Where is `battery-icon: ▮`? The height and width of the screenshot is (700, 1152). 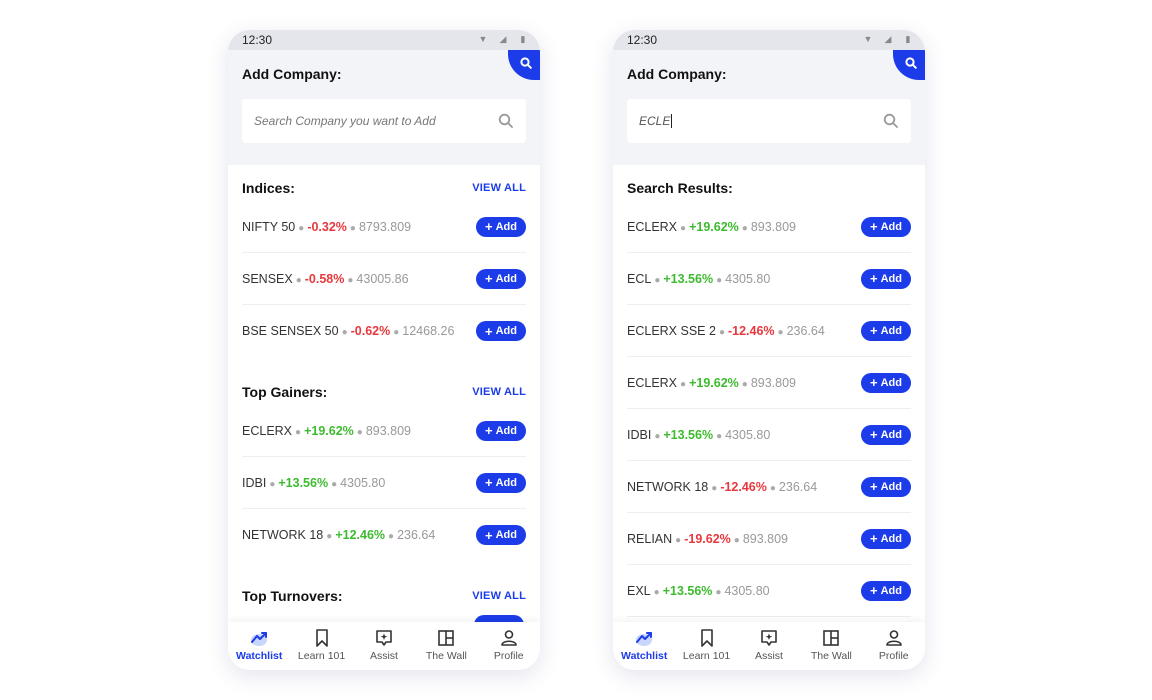 battery-icon: ▮ is located at coordinates (908, 39).